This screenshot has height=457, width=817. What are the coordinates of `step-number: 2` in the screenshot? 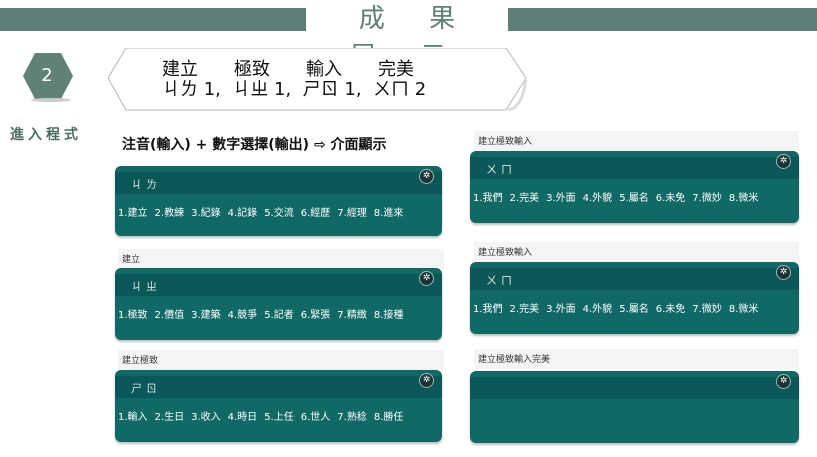 It's located at (47, 75).